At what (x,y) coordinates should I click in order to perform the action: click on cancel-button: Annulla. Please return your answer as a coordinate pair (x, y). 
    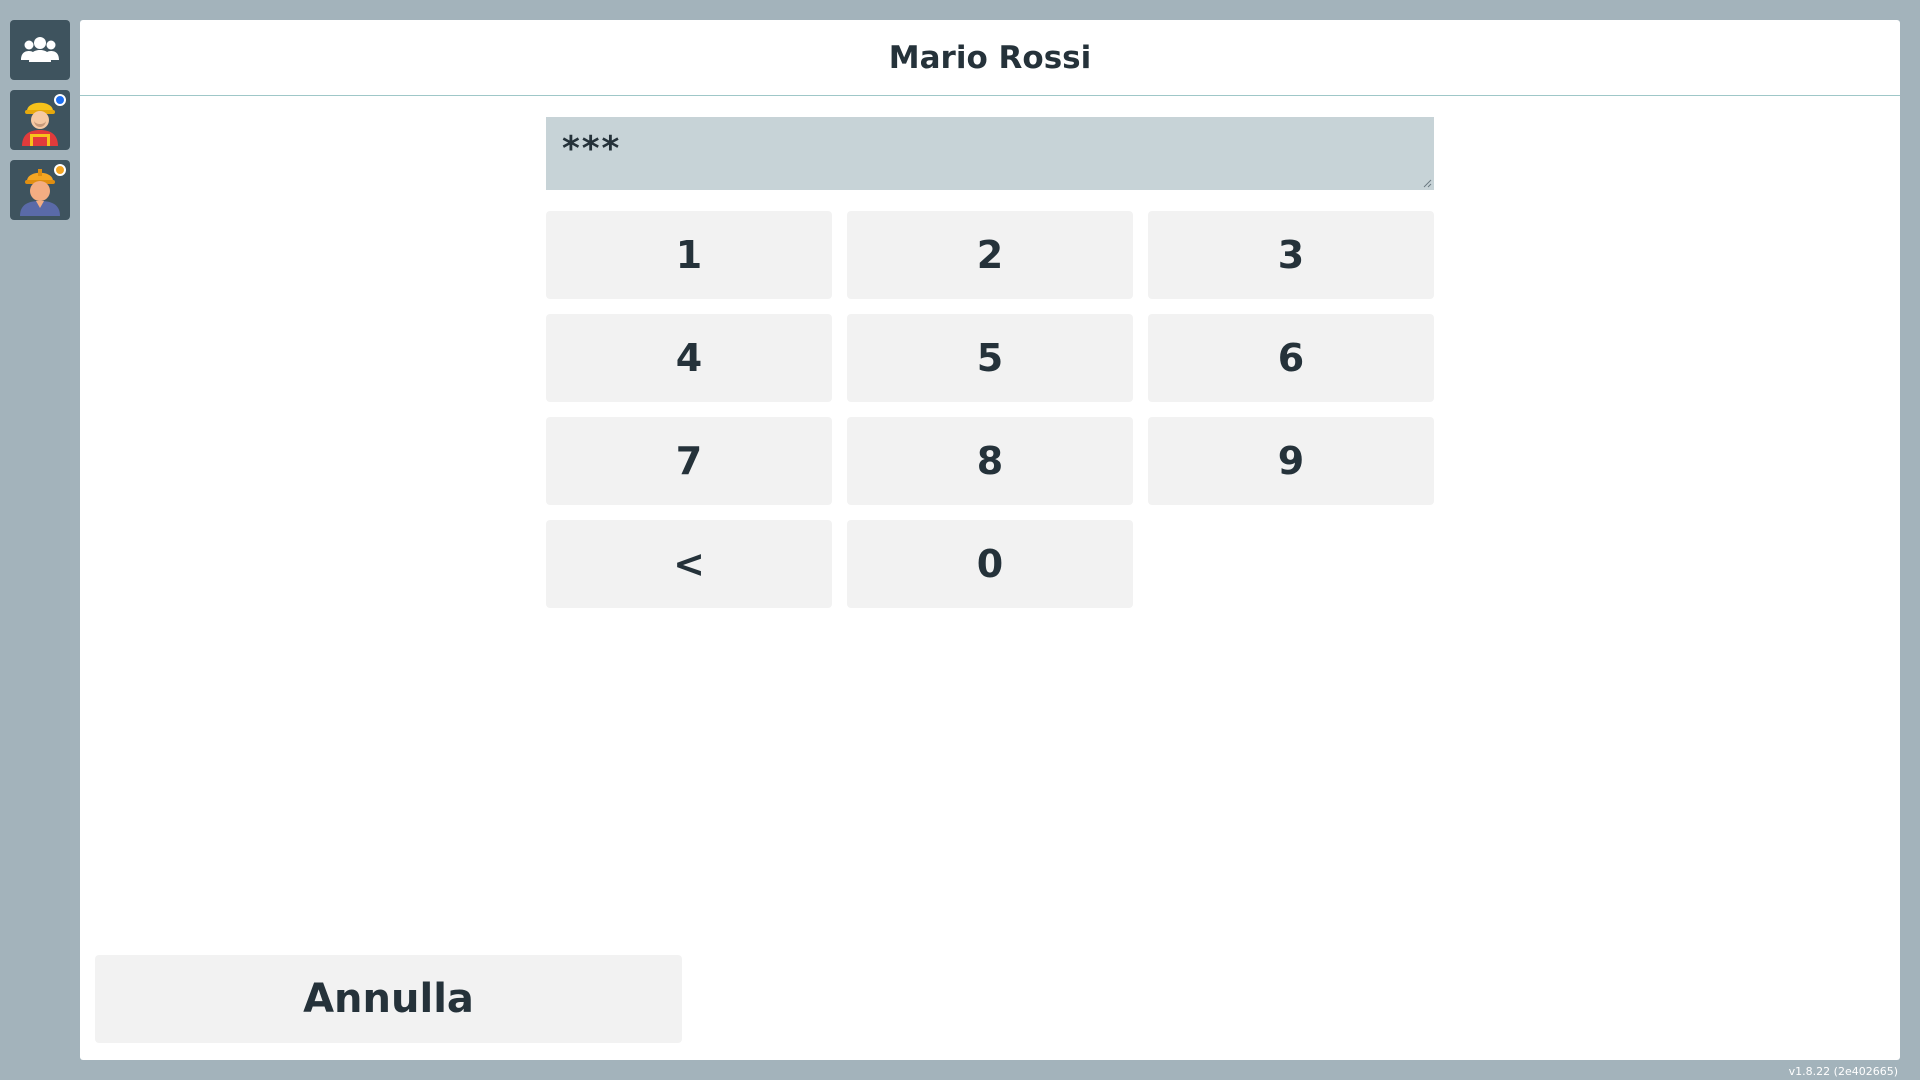
    Looking at the image, I should click on (388, 999).